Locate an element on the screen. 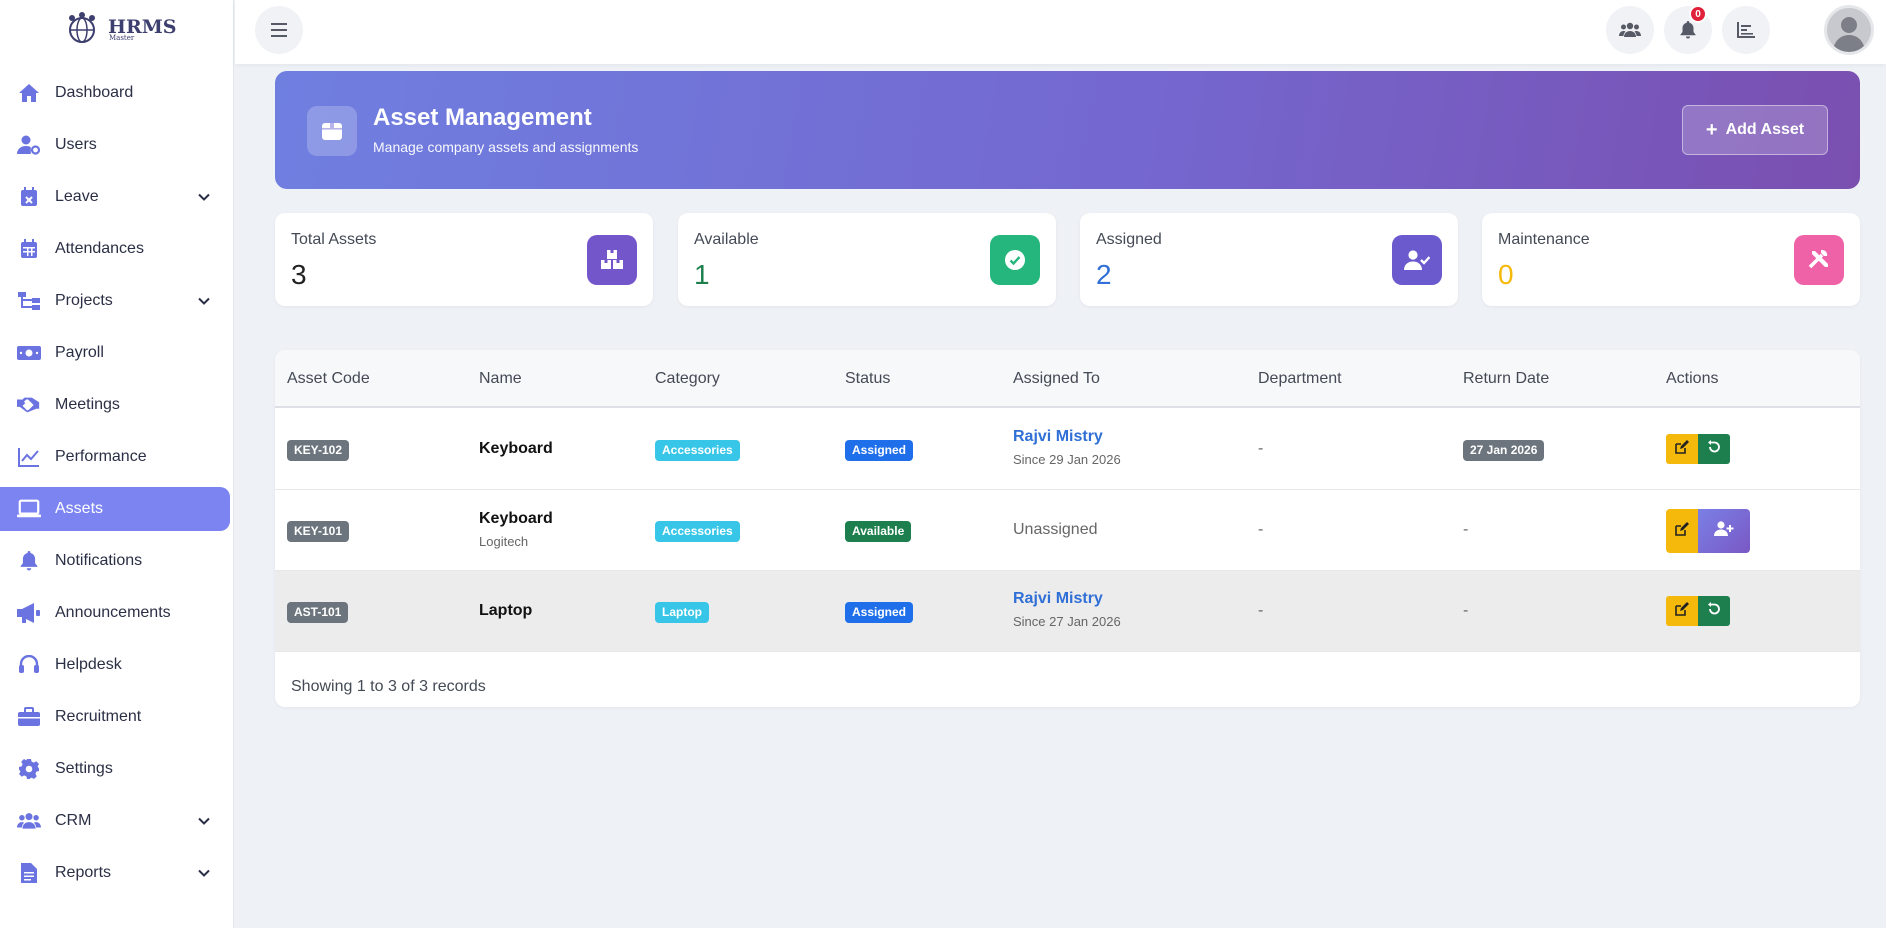  column-header: Name is located at coordinates (500, 379).